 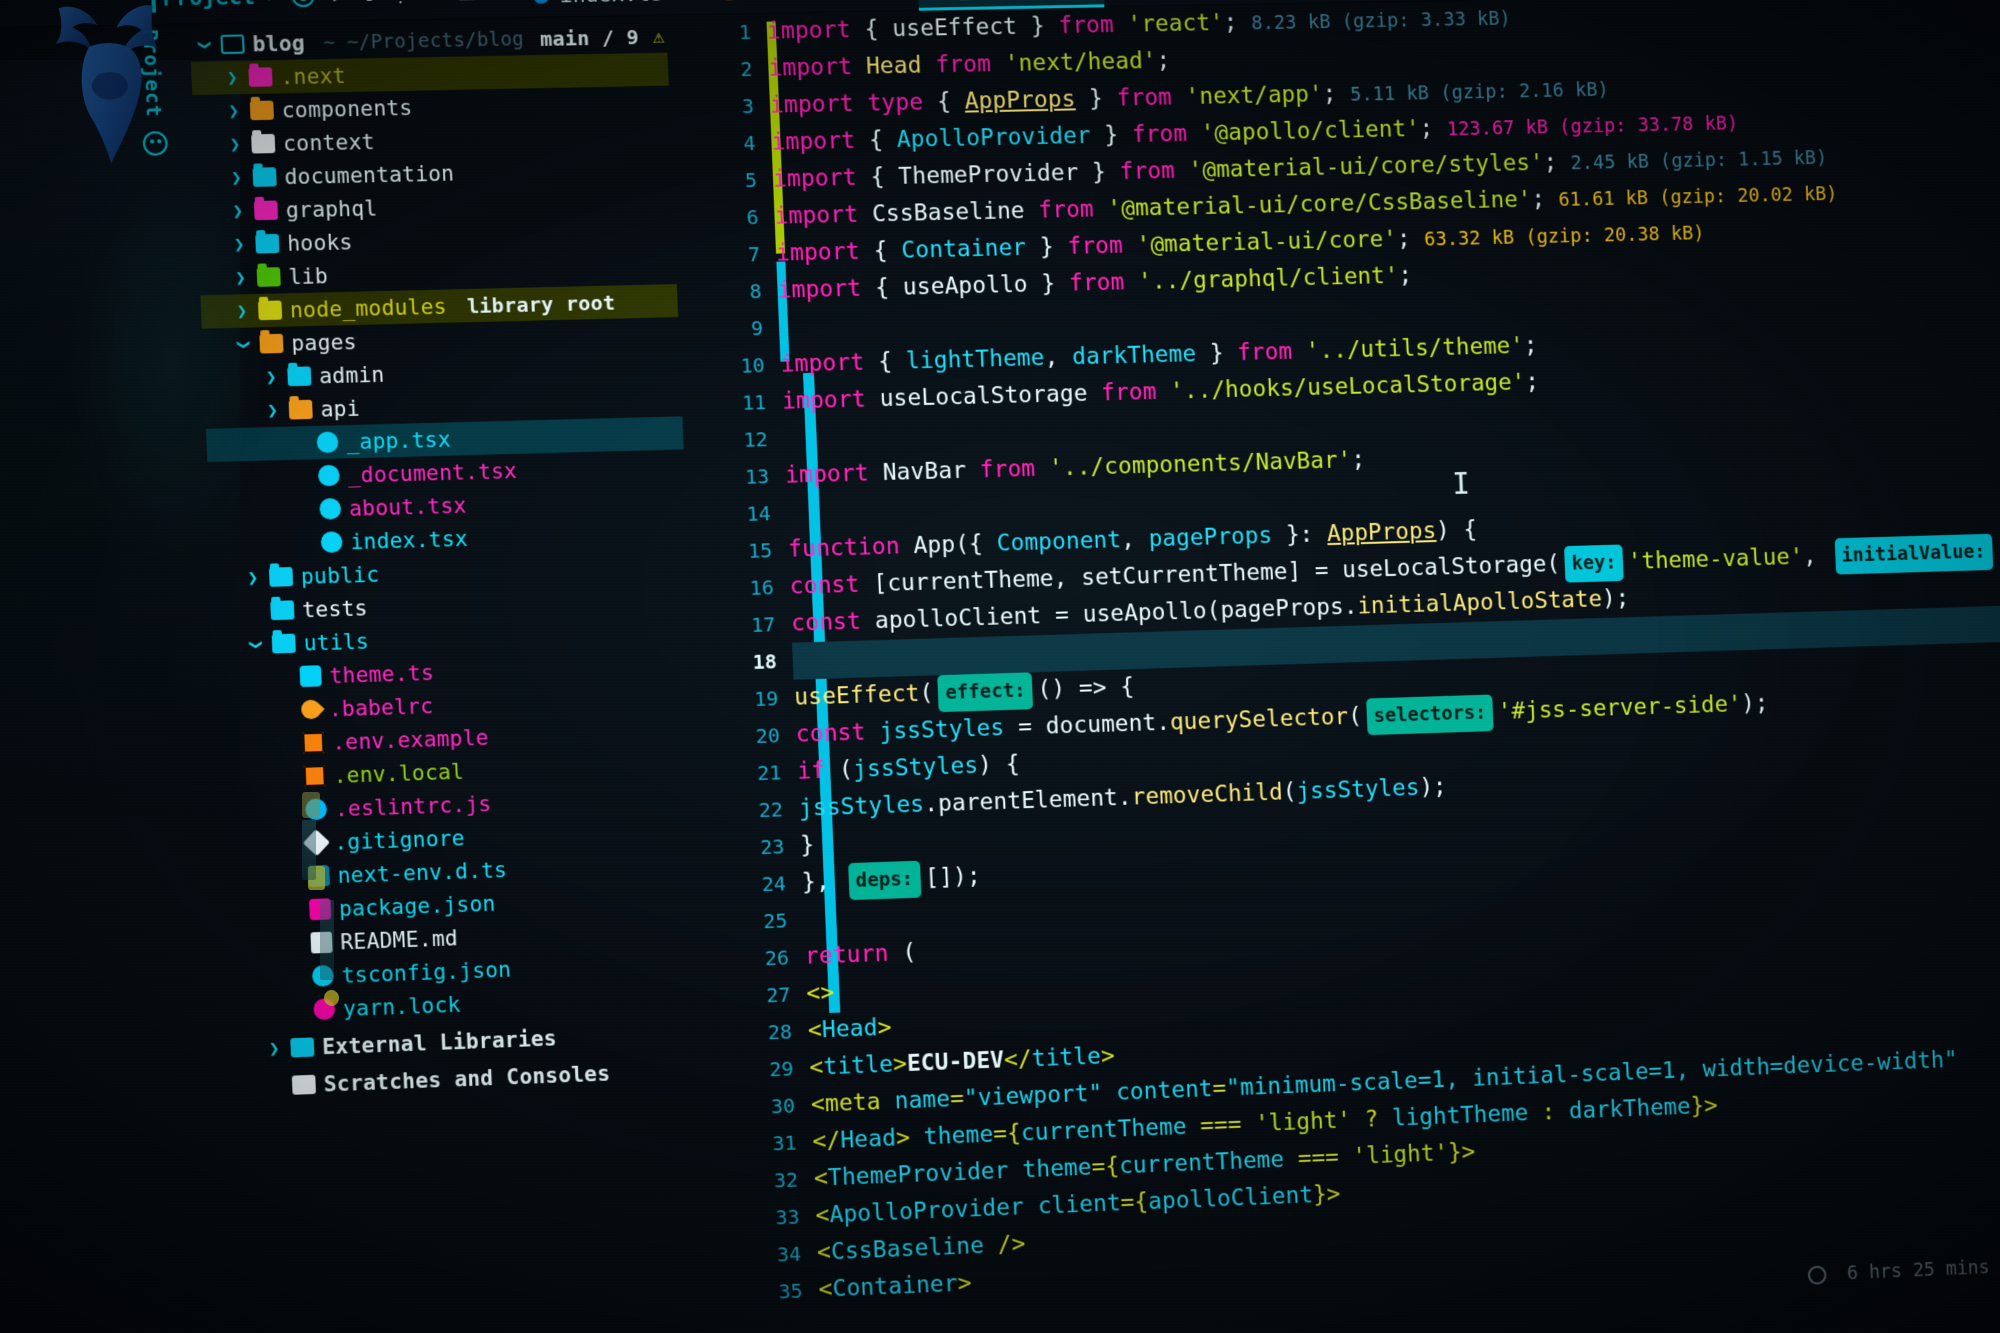 I want to click on tree-item-label: public, so click(x=340, y=575).